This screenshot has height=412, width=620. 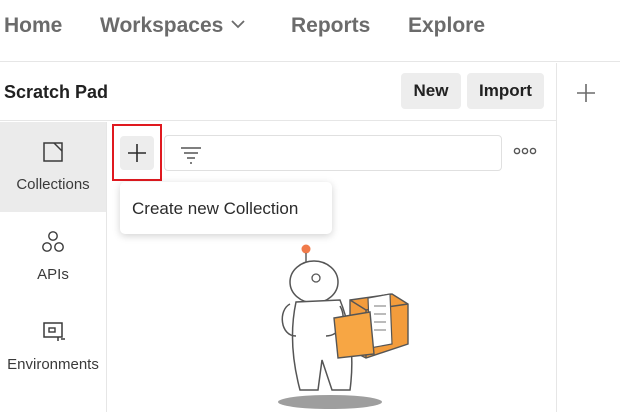 What do you see at coordinates (556, 237) in the screenshot?
I see `panel-divider` at bounding box center [556, 237].